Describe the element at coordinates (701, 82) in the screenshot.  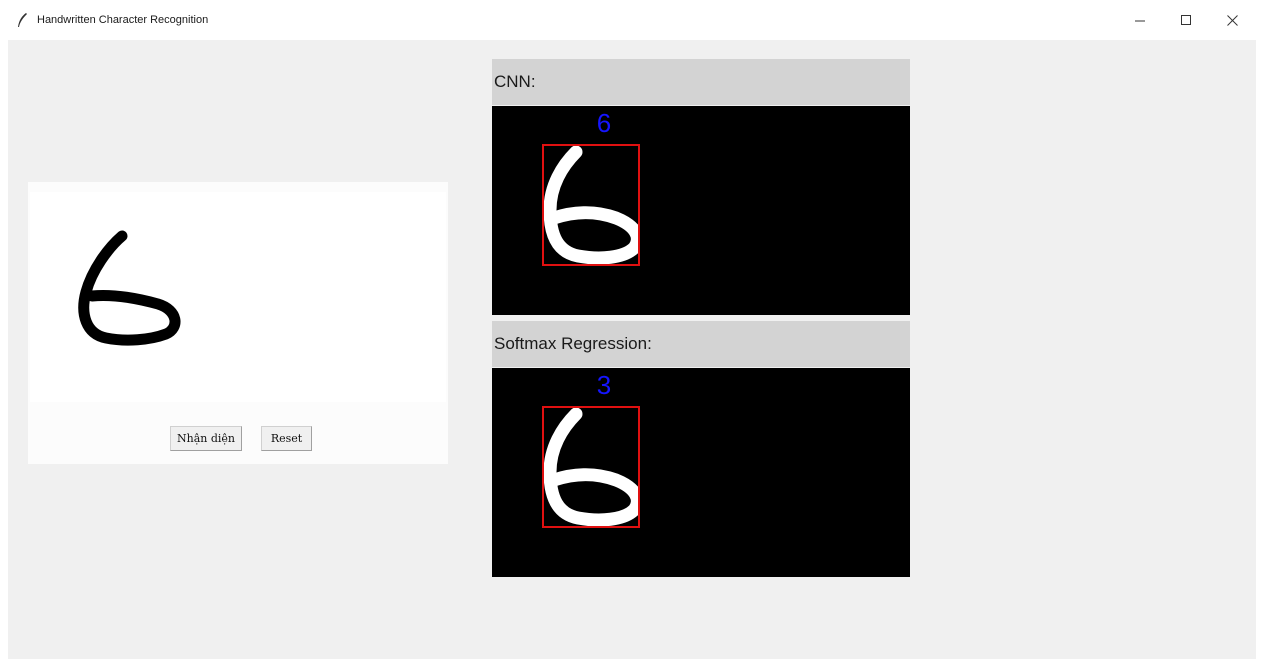
I see `cnn-result-header: CNN:` at that location.